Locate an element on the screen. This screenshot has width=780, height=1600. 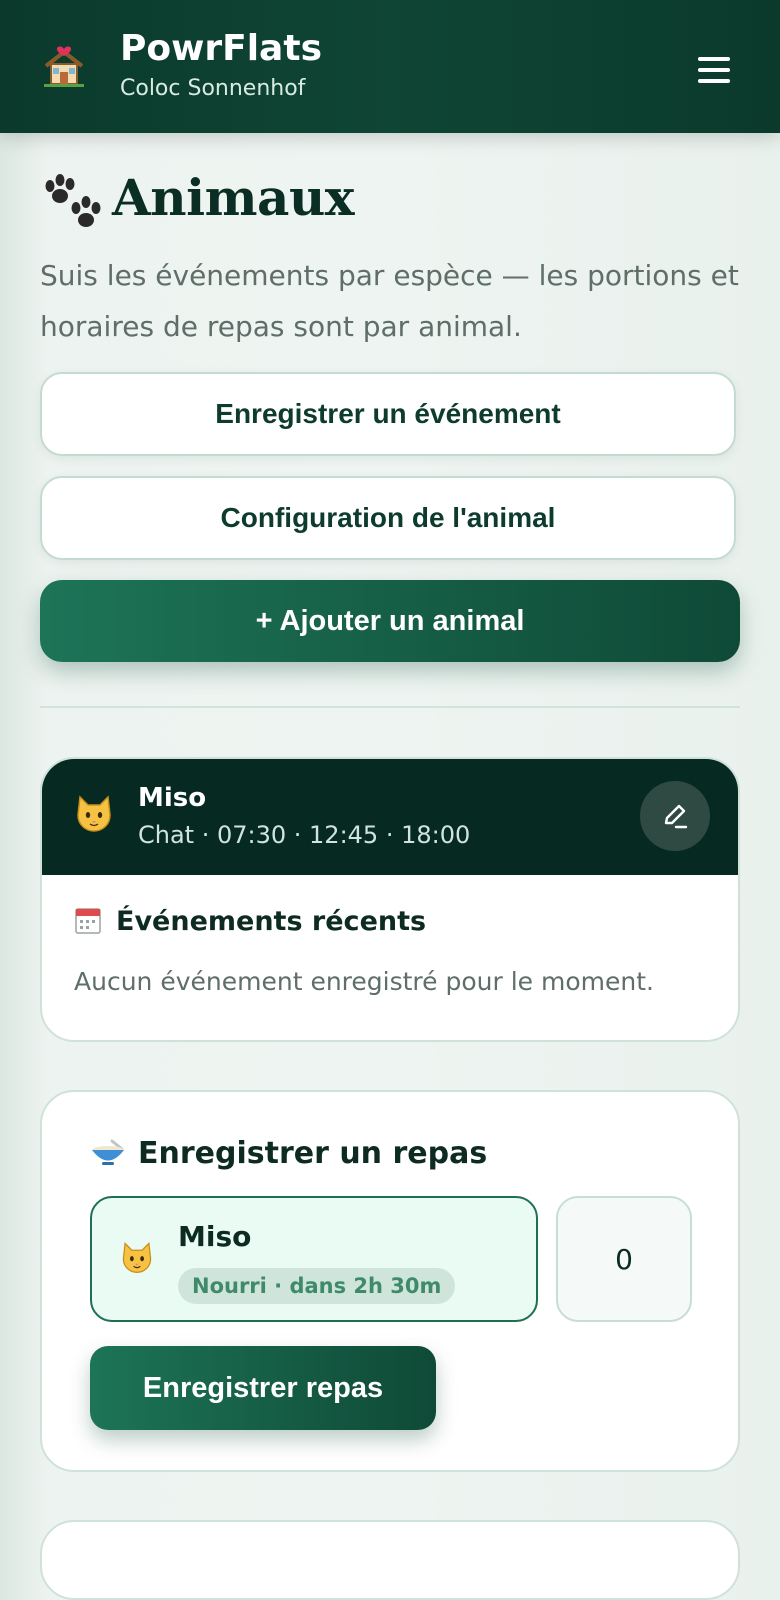
pet-meta: Chat · 07:30 · 12:45 · 18:00 is located at coordinates (304, 835).